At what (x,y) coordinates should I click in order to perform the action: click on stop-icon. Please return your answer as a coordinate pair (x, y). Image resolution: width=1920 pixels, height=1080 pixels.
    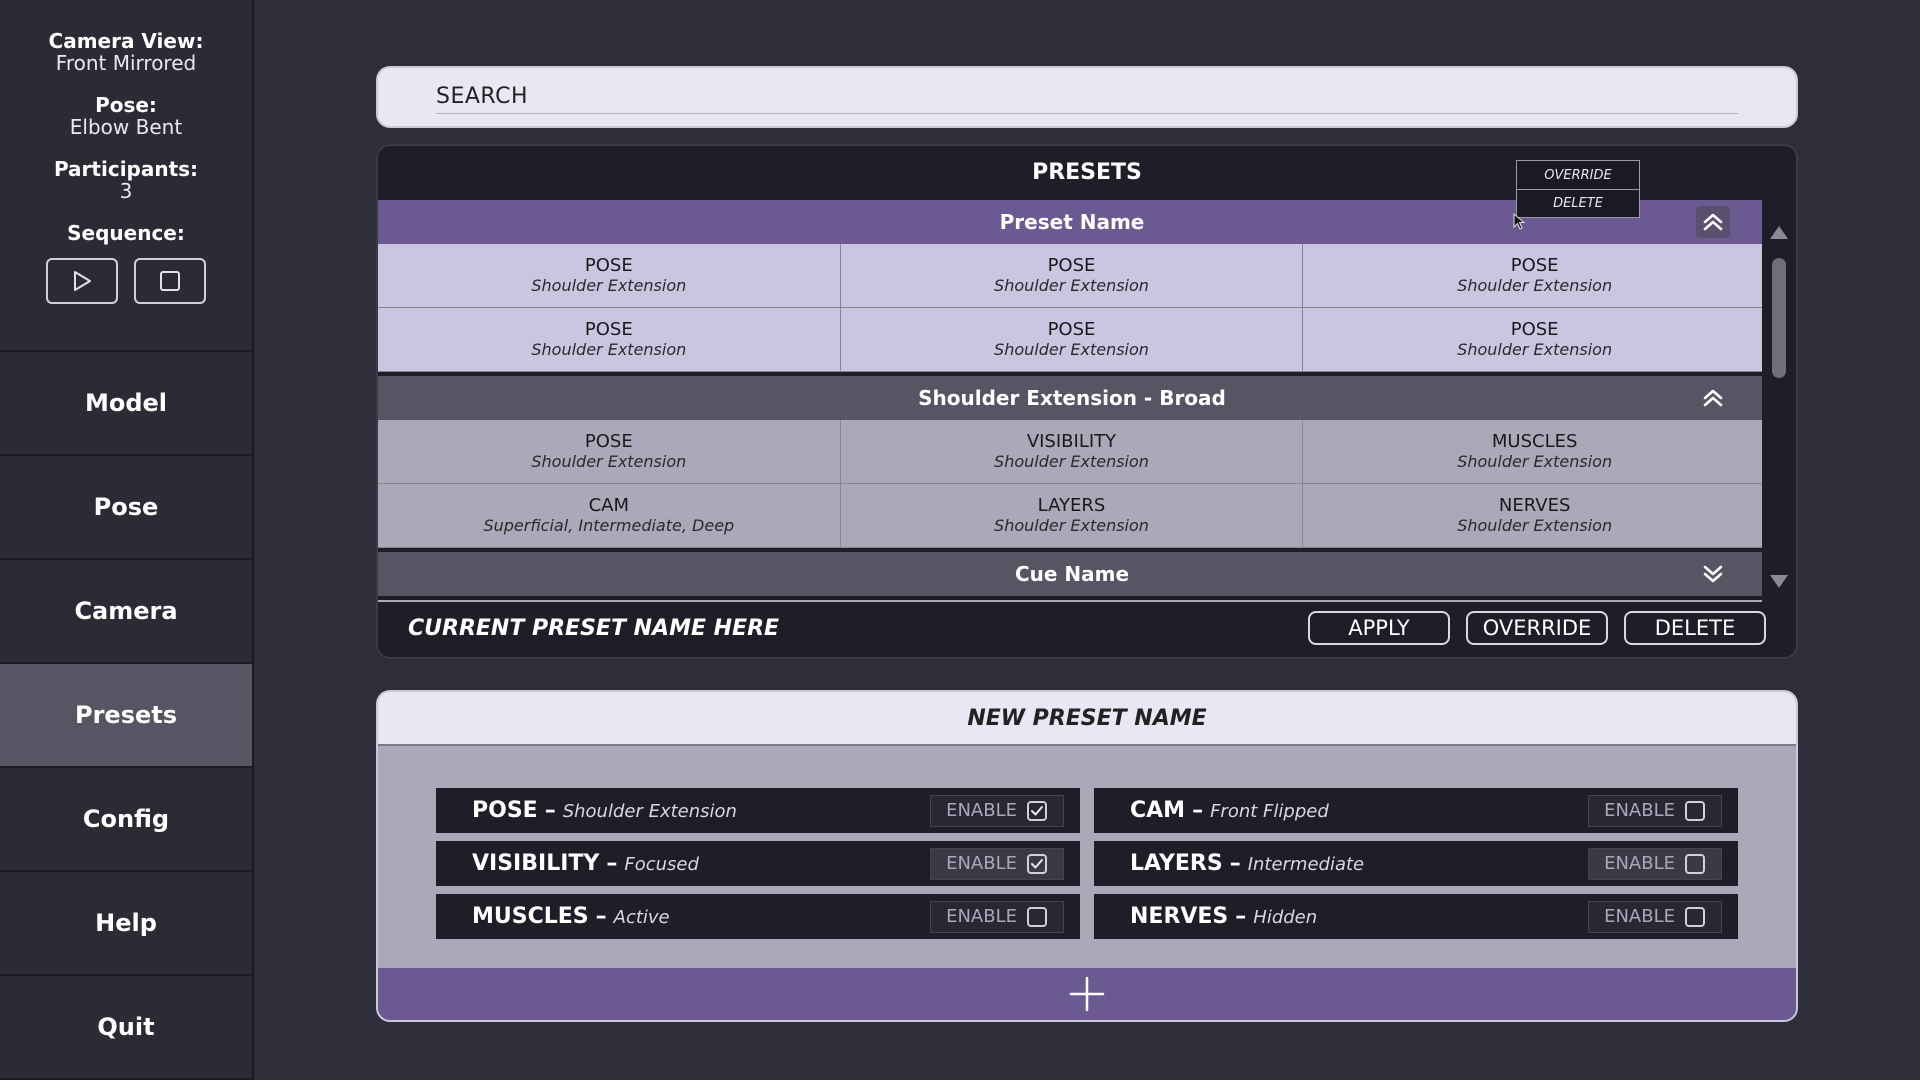
    Looking at the image, I should click on (170, 281).